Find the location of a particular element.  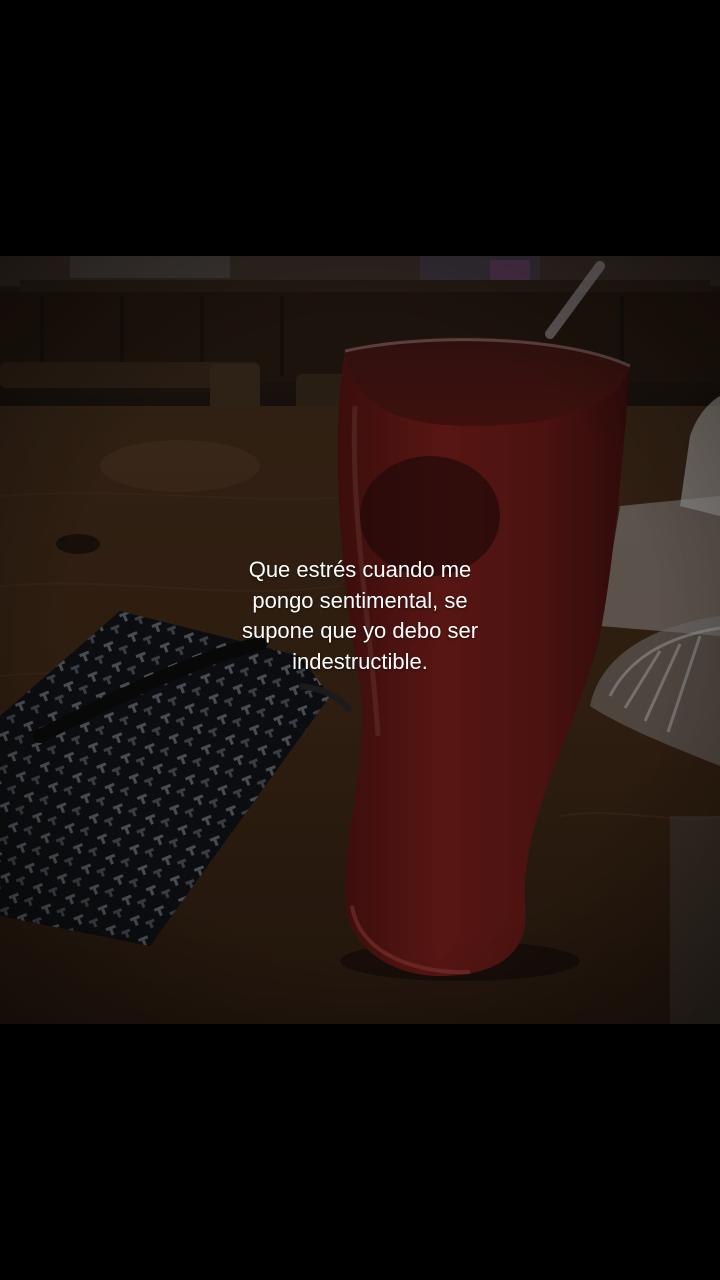

caption-line: supone que yo debo ser is located at coordinates (360, 630).